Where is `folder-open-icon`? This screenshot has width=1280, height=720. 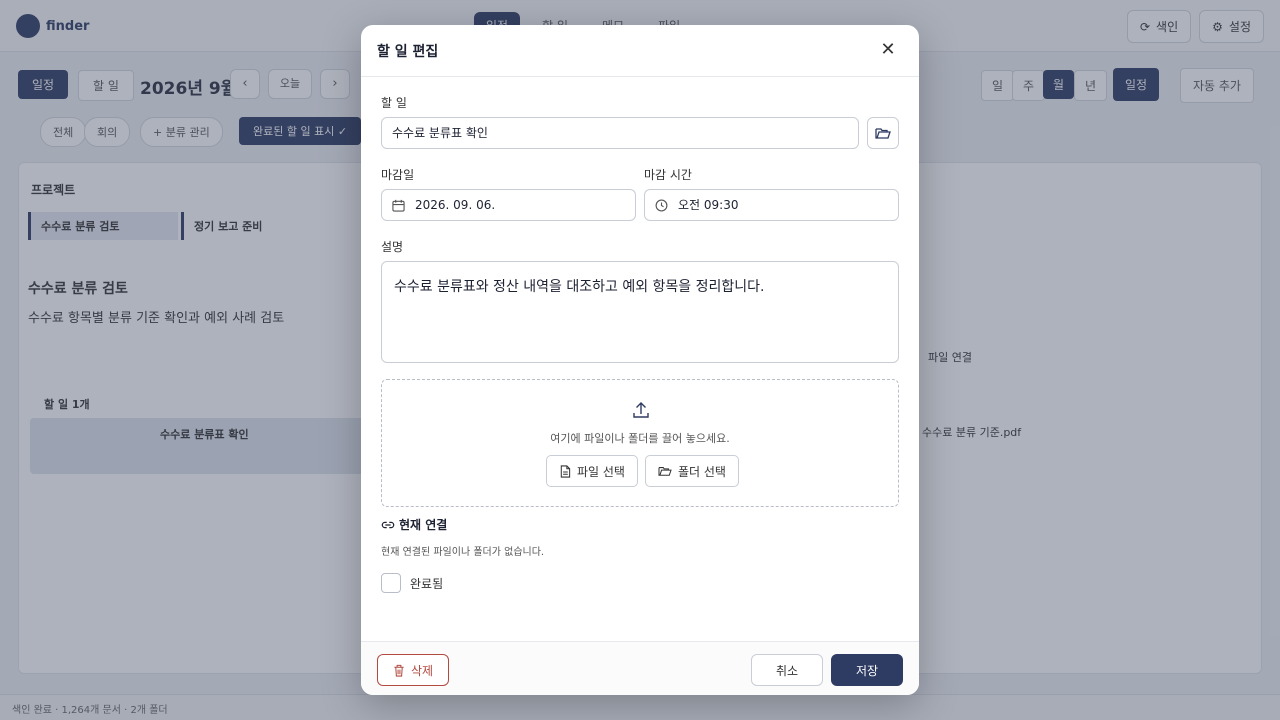 folder-open-icon is located at coordinates (883, 133).